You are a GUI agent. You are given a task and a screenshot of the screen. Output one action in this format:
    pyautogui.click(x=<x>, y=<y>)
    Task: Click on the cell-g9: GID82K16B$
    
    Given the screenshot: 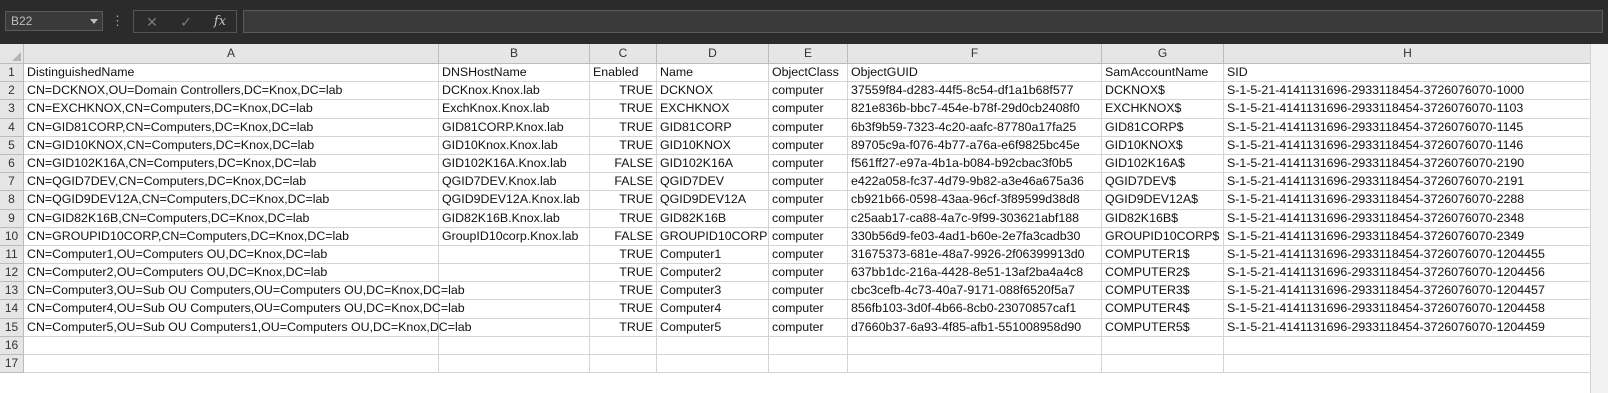 What is the action you would take?
    pyautogui.click(x=1163, y=218)
    